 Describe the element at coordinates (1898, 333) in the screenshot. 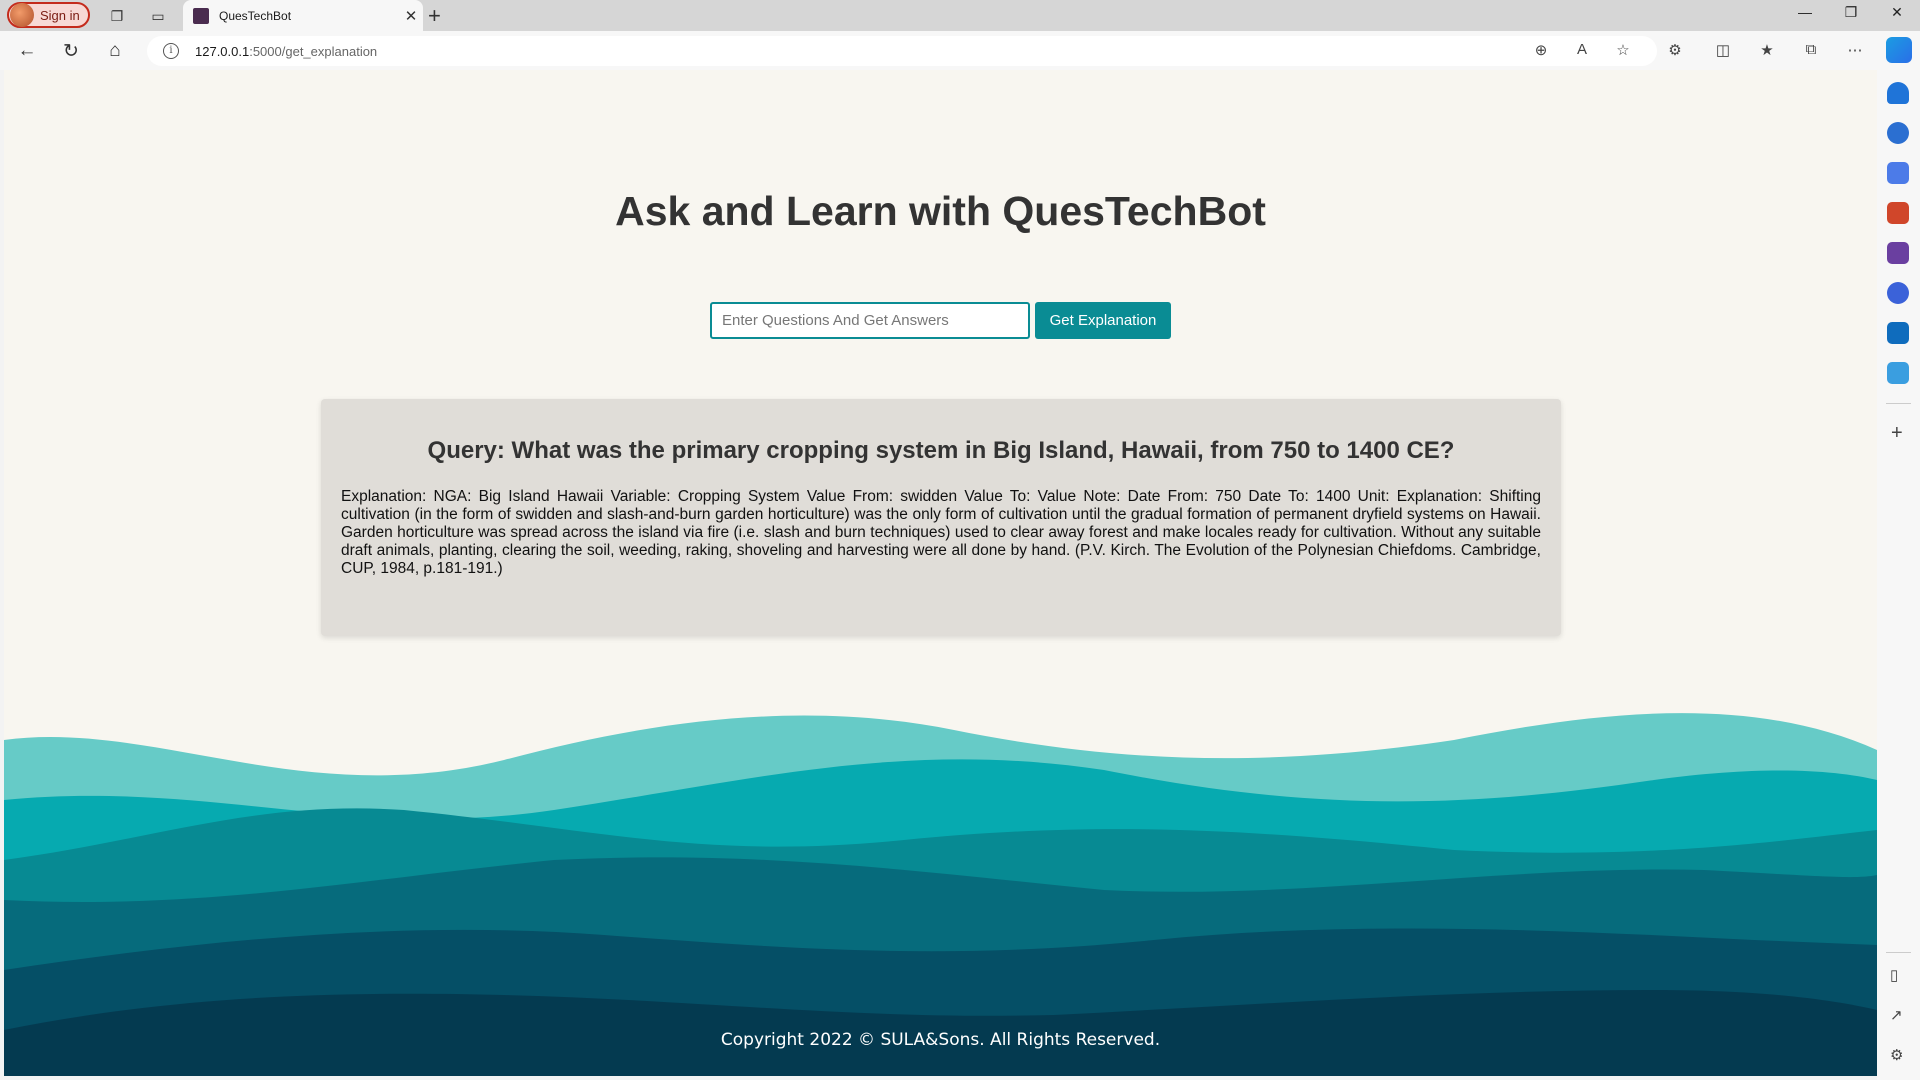

I see `outlook-icon` at that location.